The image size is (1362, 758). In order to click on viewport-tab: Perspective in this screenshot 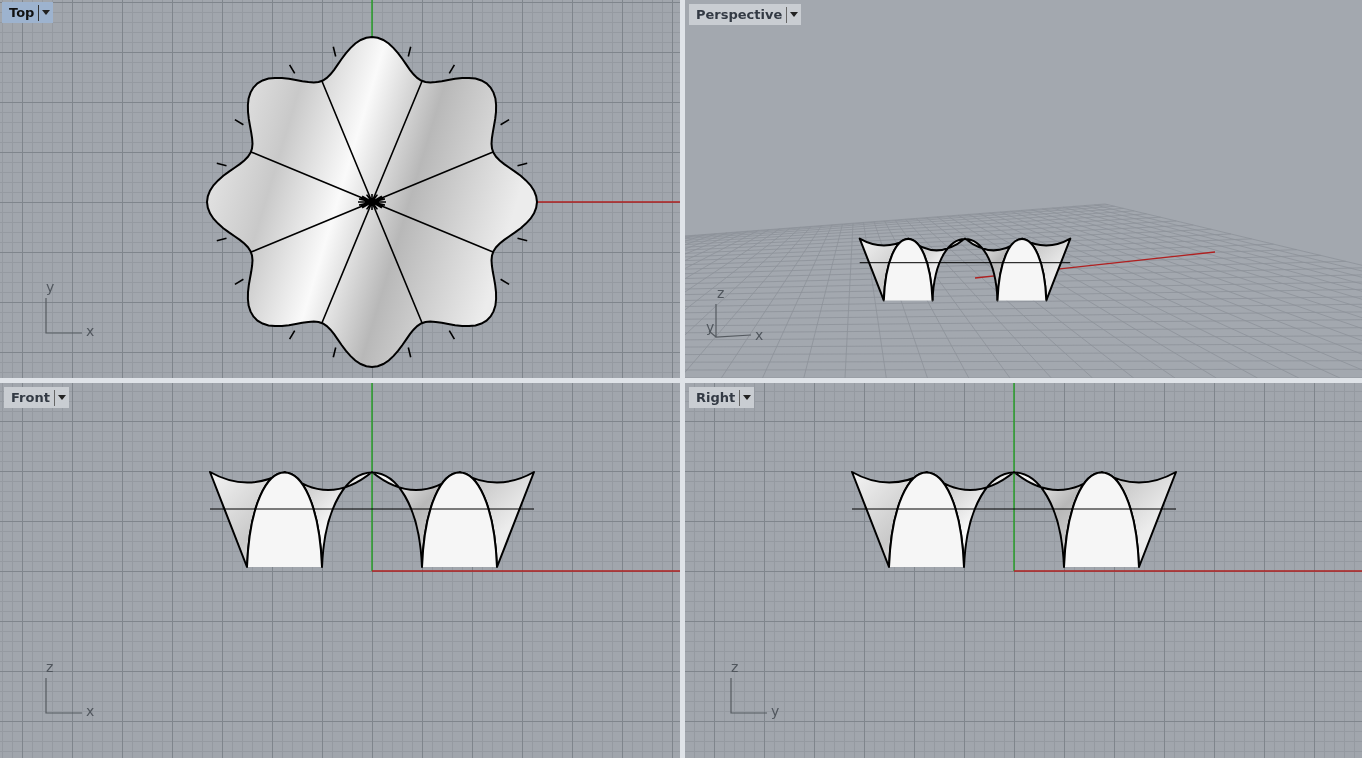, I will do `click(745, 14)`.